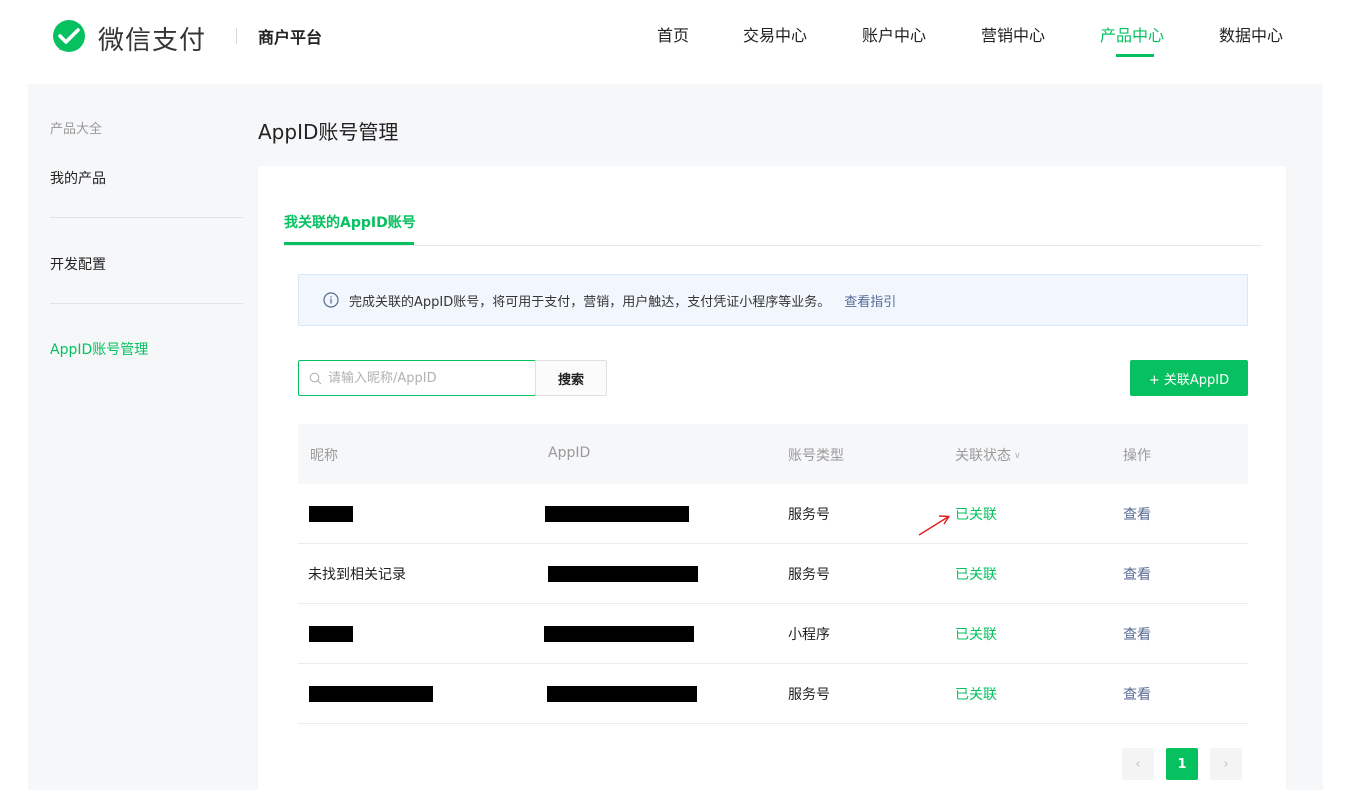  I want to click on nav-marketing: 营销中心, so click(1013, 34).